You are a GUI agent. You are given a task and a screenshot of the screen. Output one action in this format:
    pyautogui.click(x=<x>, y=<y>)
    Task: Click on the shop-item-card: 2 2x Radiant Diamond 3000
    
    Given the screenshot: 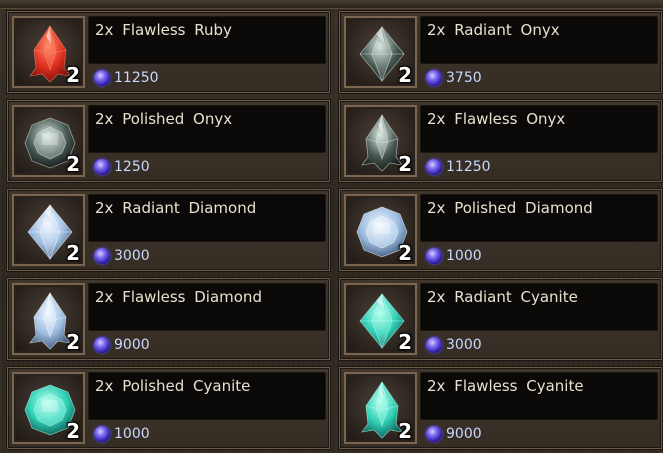 What is the action you would take?
    pyautogui.click(x=168, y=230)
    